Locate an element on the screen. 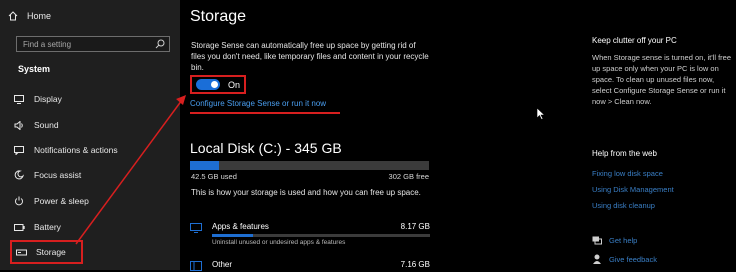 The width and height of the screenshot is (736, 272). sidebar-item-label: Notifications & actions is located at coordinates (76, 150).